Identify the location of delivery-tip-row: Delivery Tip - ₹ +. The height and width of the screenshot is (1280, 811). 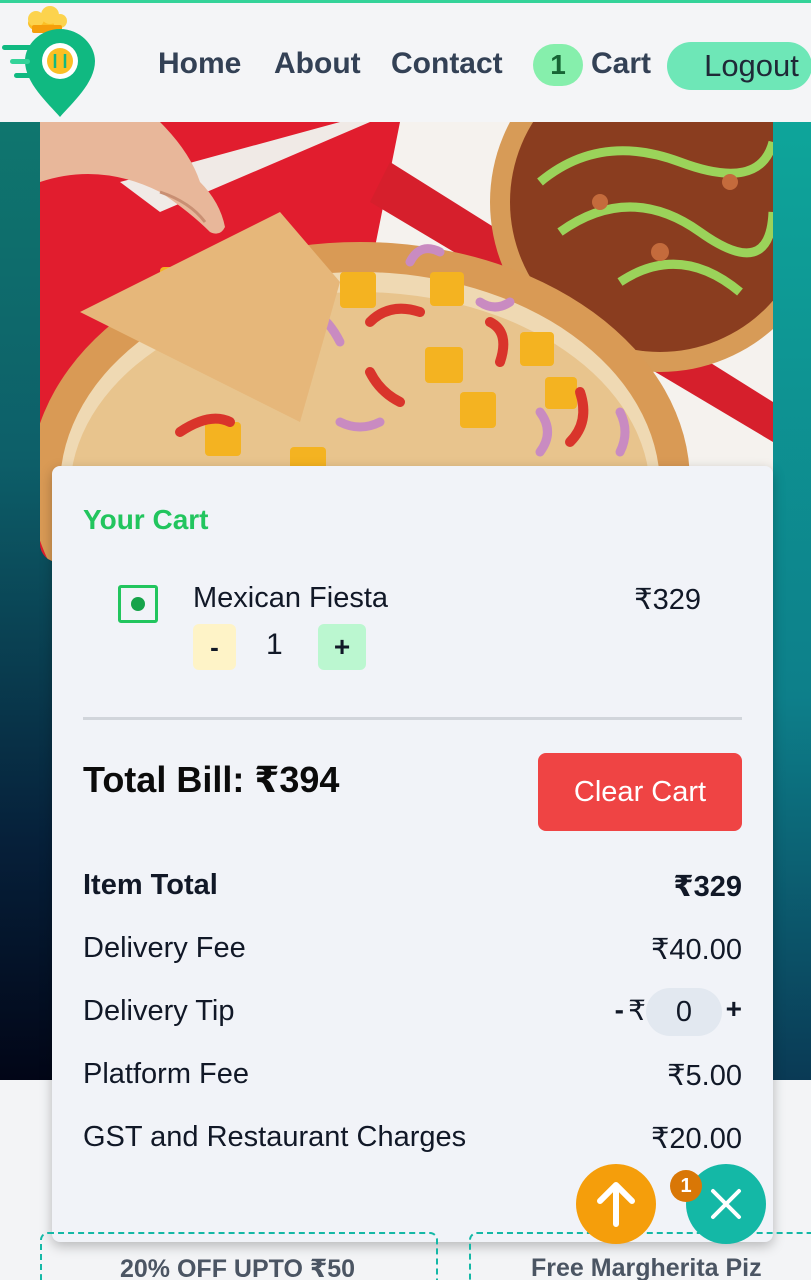
(412, 1012).